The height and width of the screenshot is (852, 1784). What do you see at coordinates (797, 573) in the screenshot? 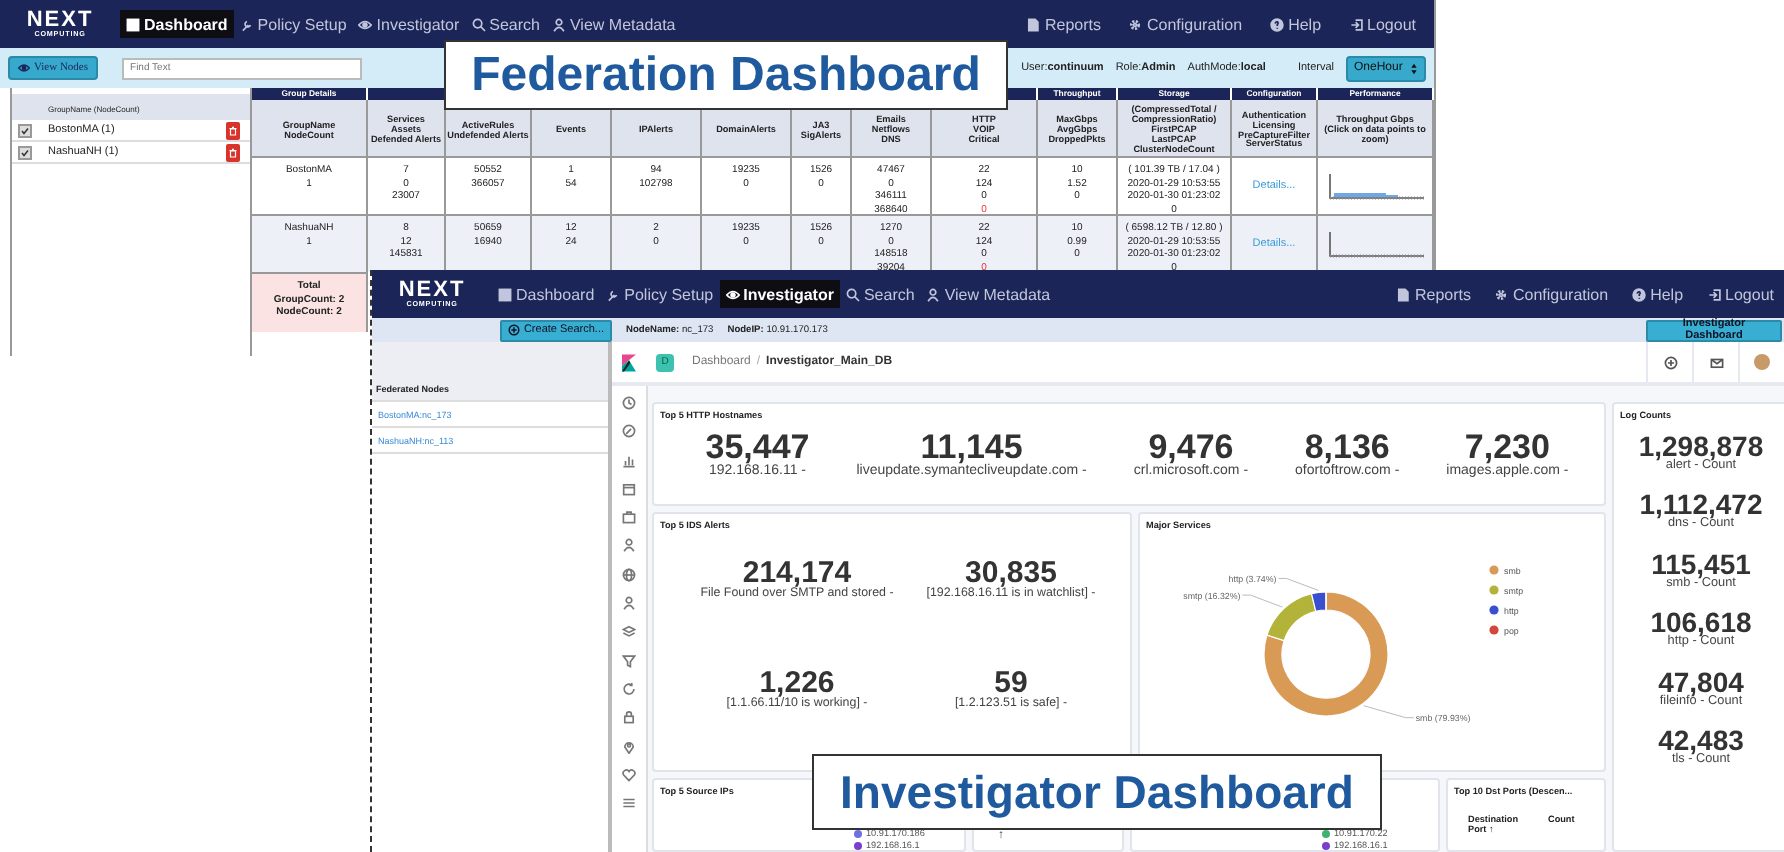
I see `metric-value: 214,174` at bounding box center [797, 573].